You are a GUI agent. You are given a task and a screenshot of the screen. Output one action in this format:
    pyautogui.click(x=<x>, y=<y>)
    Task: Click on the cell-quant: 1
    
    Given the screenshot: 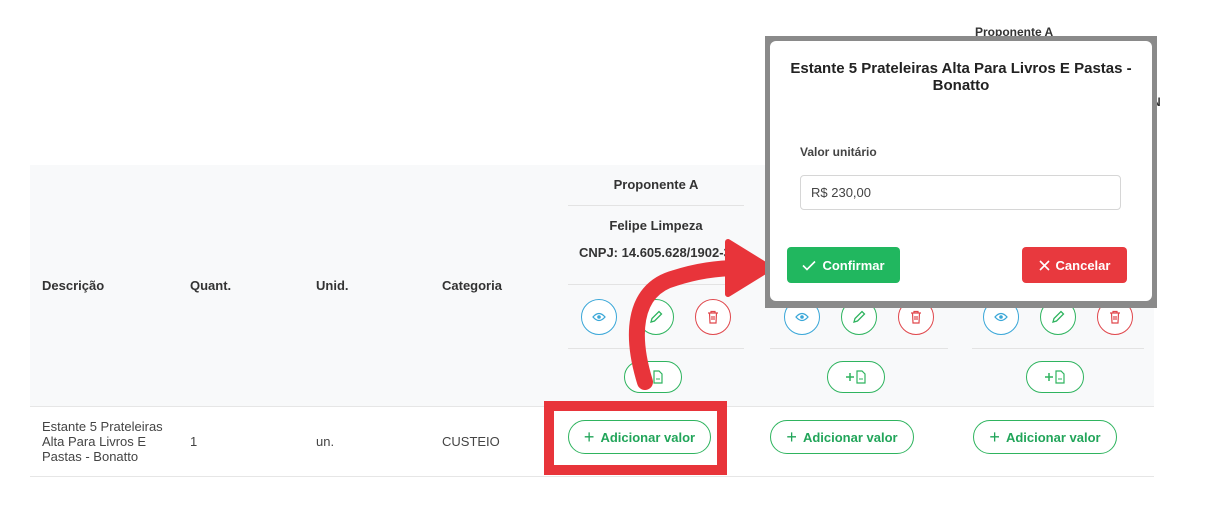 What is the action you would take?
    pyautogui.click(x=194, y=441)
    